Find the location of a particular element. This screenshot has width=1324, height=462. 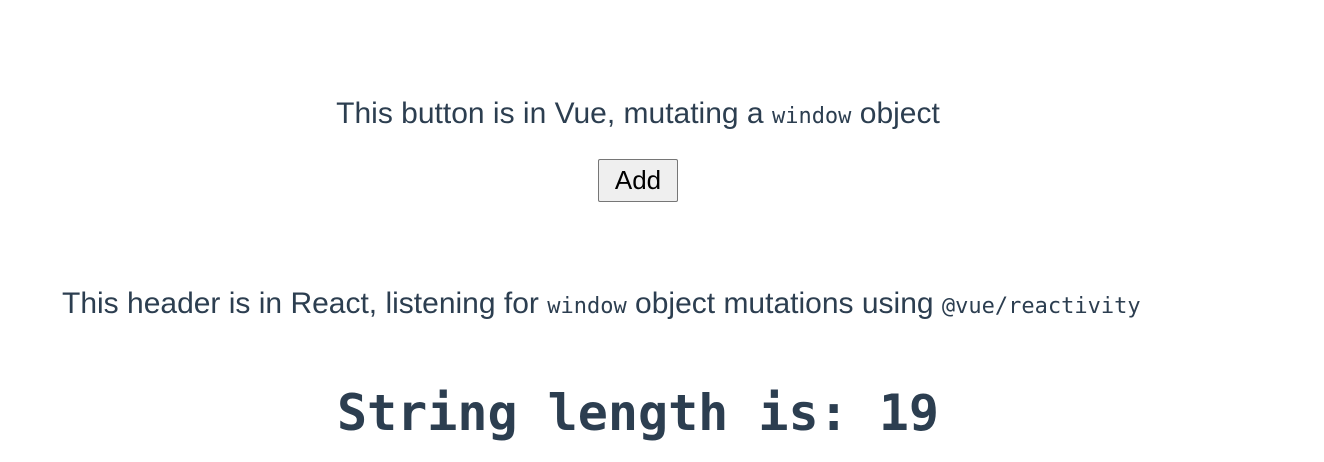

vue-description-text: This button is in Vue, mutating a is located at coordinates (554, 113).